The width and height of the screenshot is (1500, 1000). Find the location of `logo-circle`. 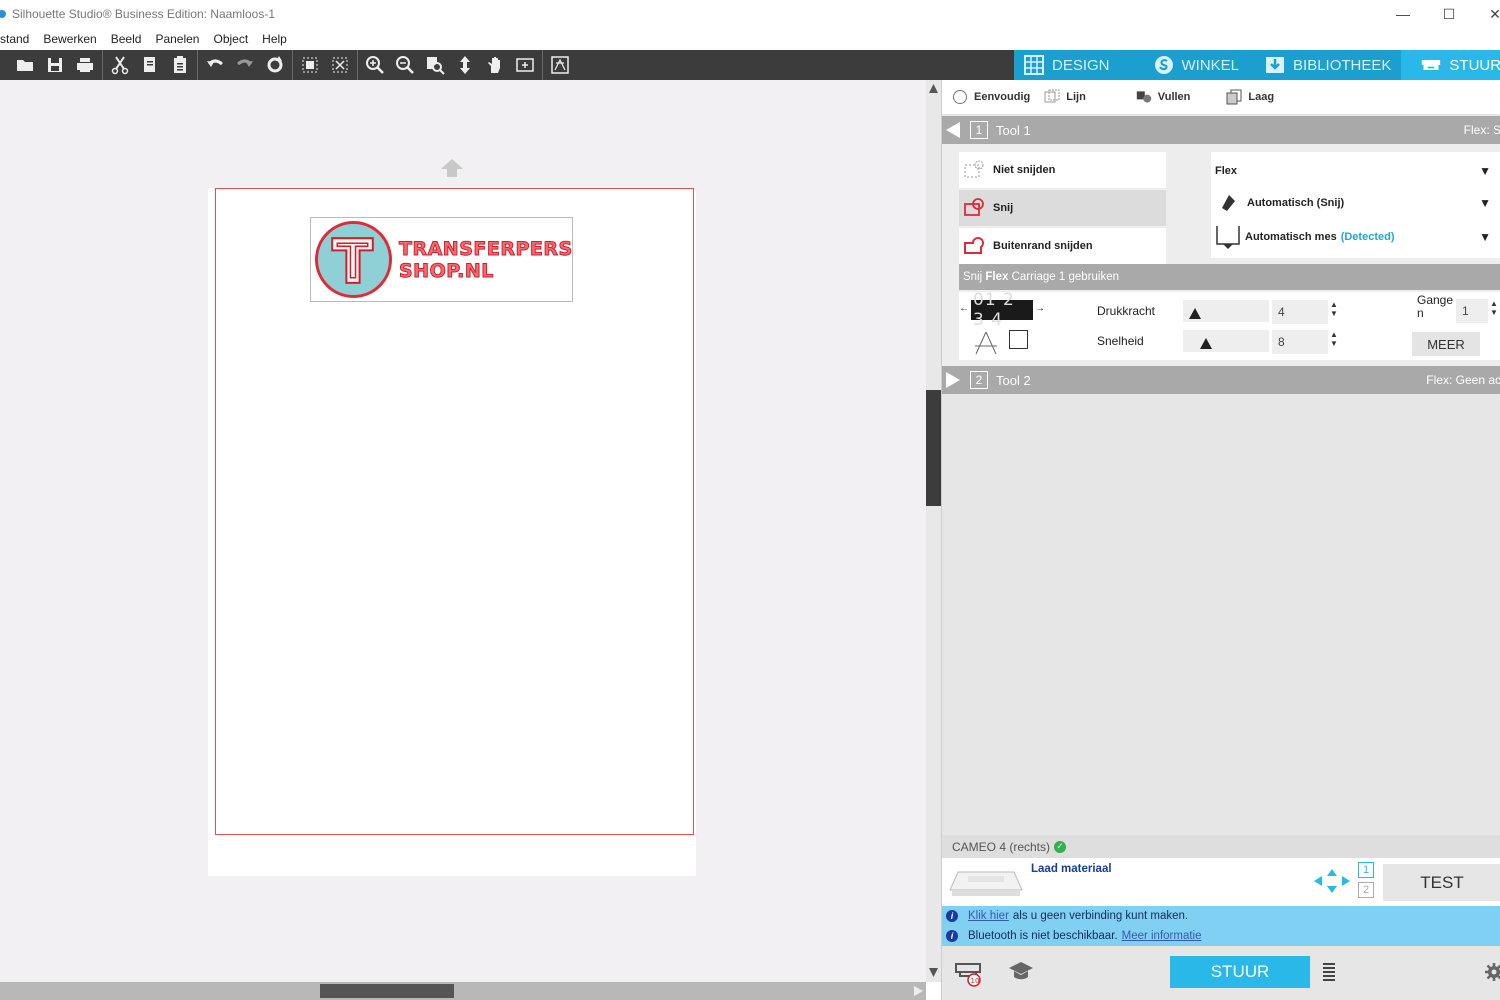

logo-circle is located at coordinates (353, 259).